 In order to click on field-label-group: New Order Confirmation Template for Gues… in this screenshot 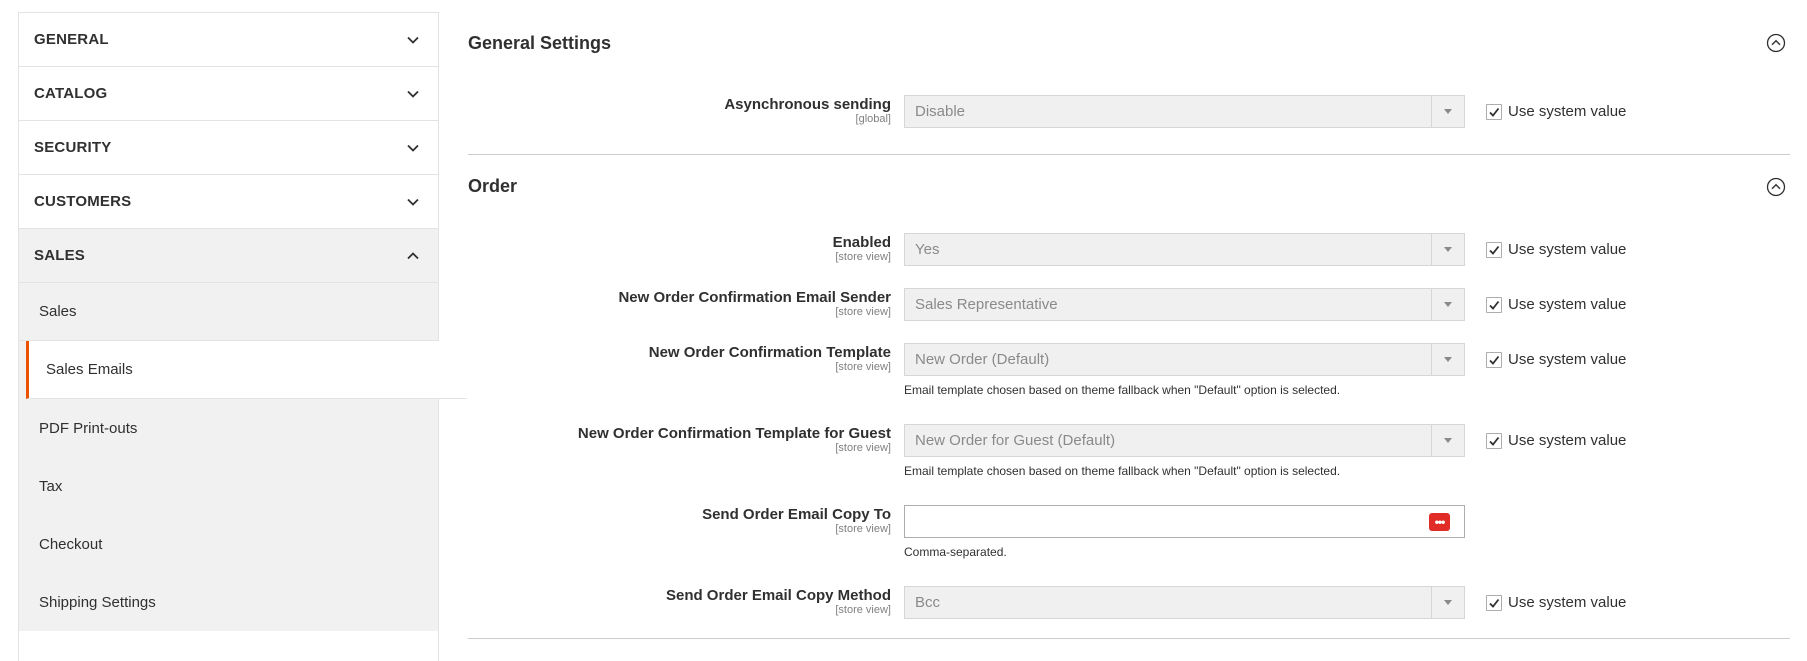, I will do `click(734, 440)`.